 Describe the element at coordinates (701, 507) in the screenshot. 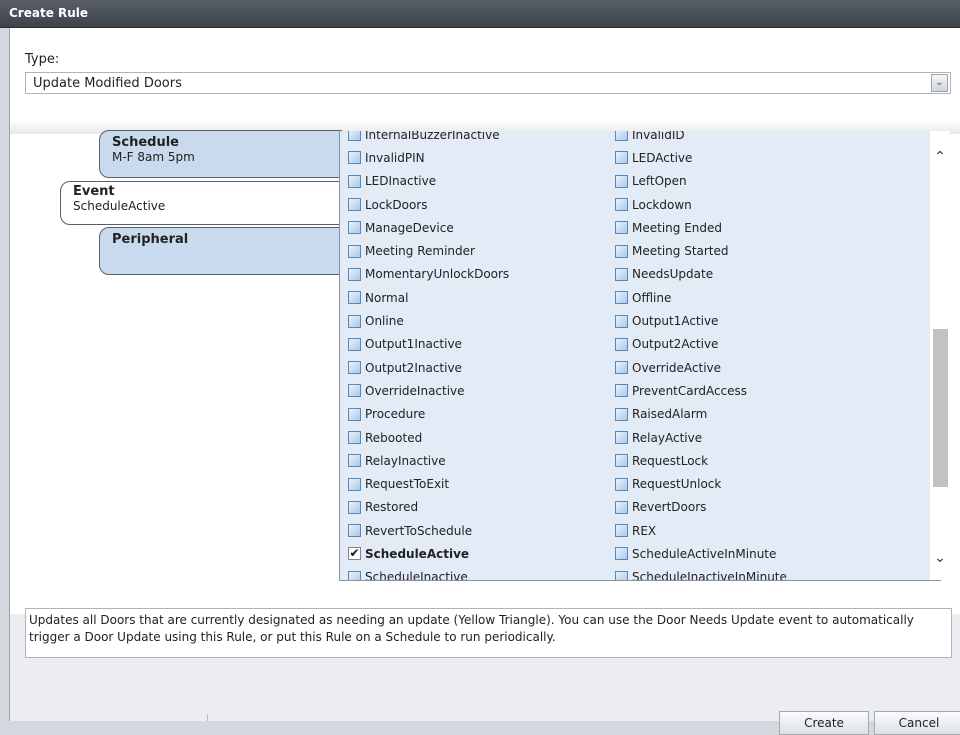

I see `event-checkbox-item: RevertDoors` at that location.